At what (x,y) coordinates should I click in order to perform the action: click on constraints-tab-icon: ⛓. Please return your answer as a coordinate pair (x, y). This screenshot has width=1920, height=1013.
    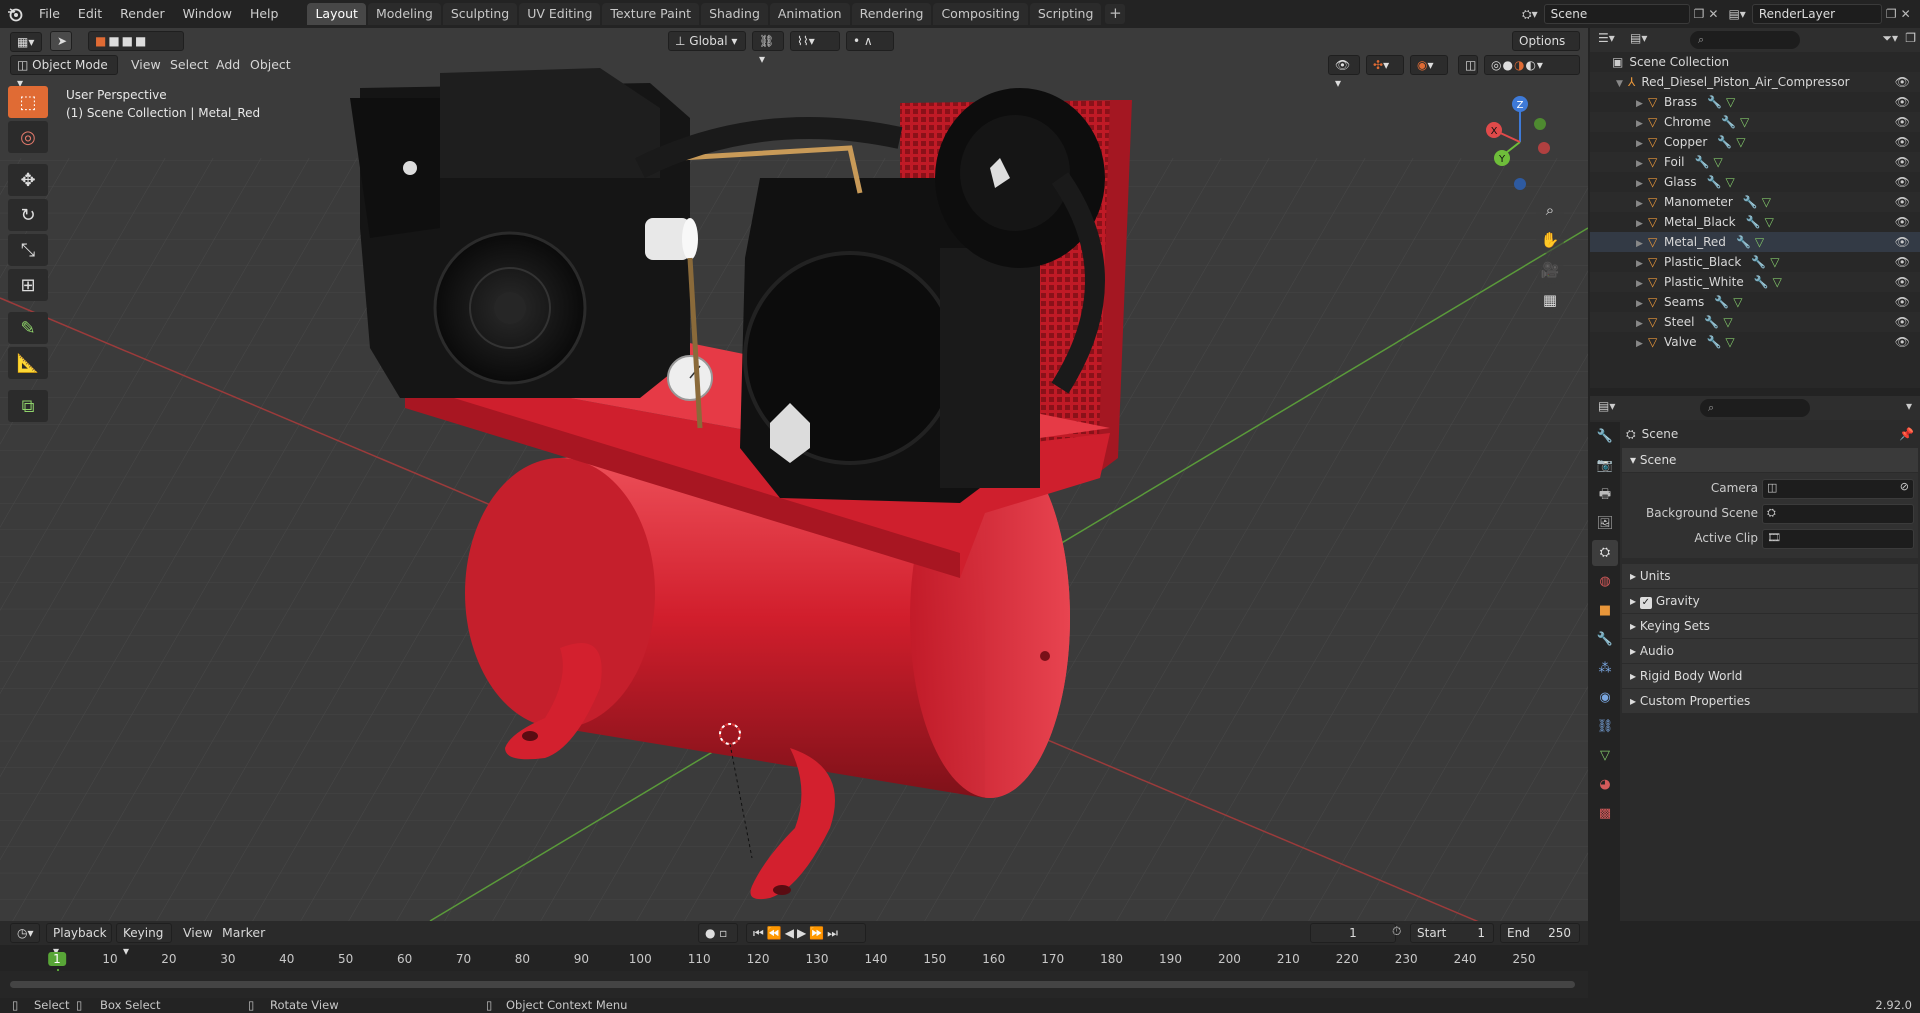
    Looking at the image, I should click on (1605, 727).